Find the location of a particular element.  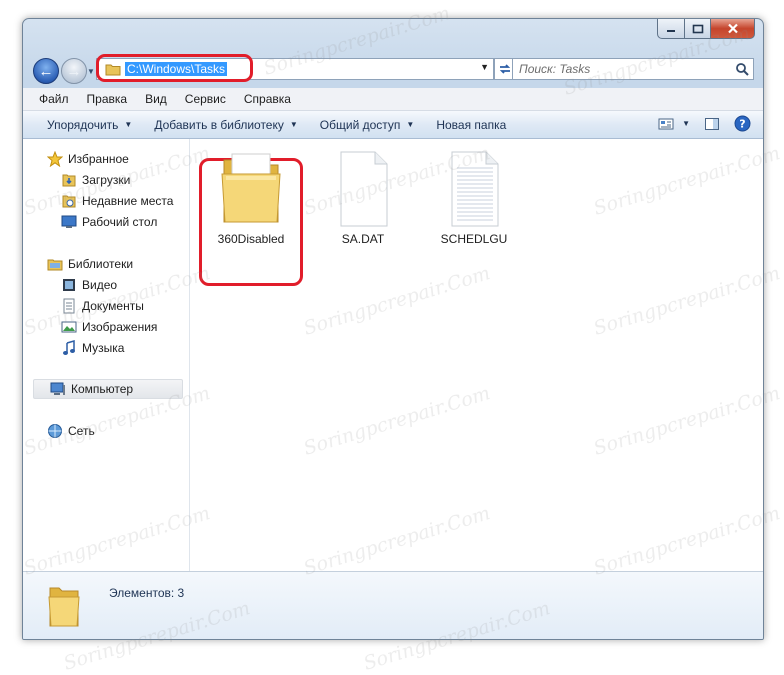

computer-icon is located at coordinates (58, 389).